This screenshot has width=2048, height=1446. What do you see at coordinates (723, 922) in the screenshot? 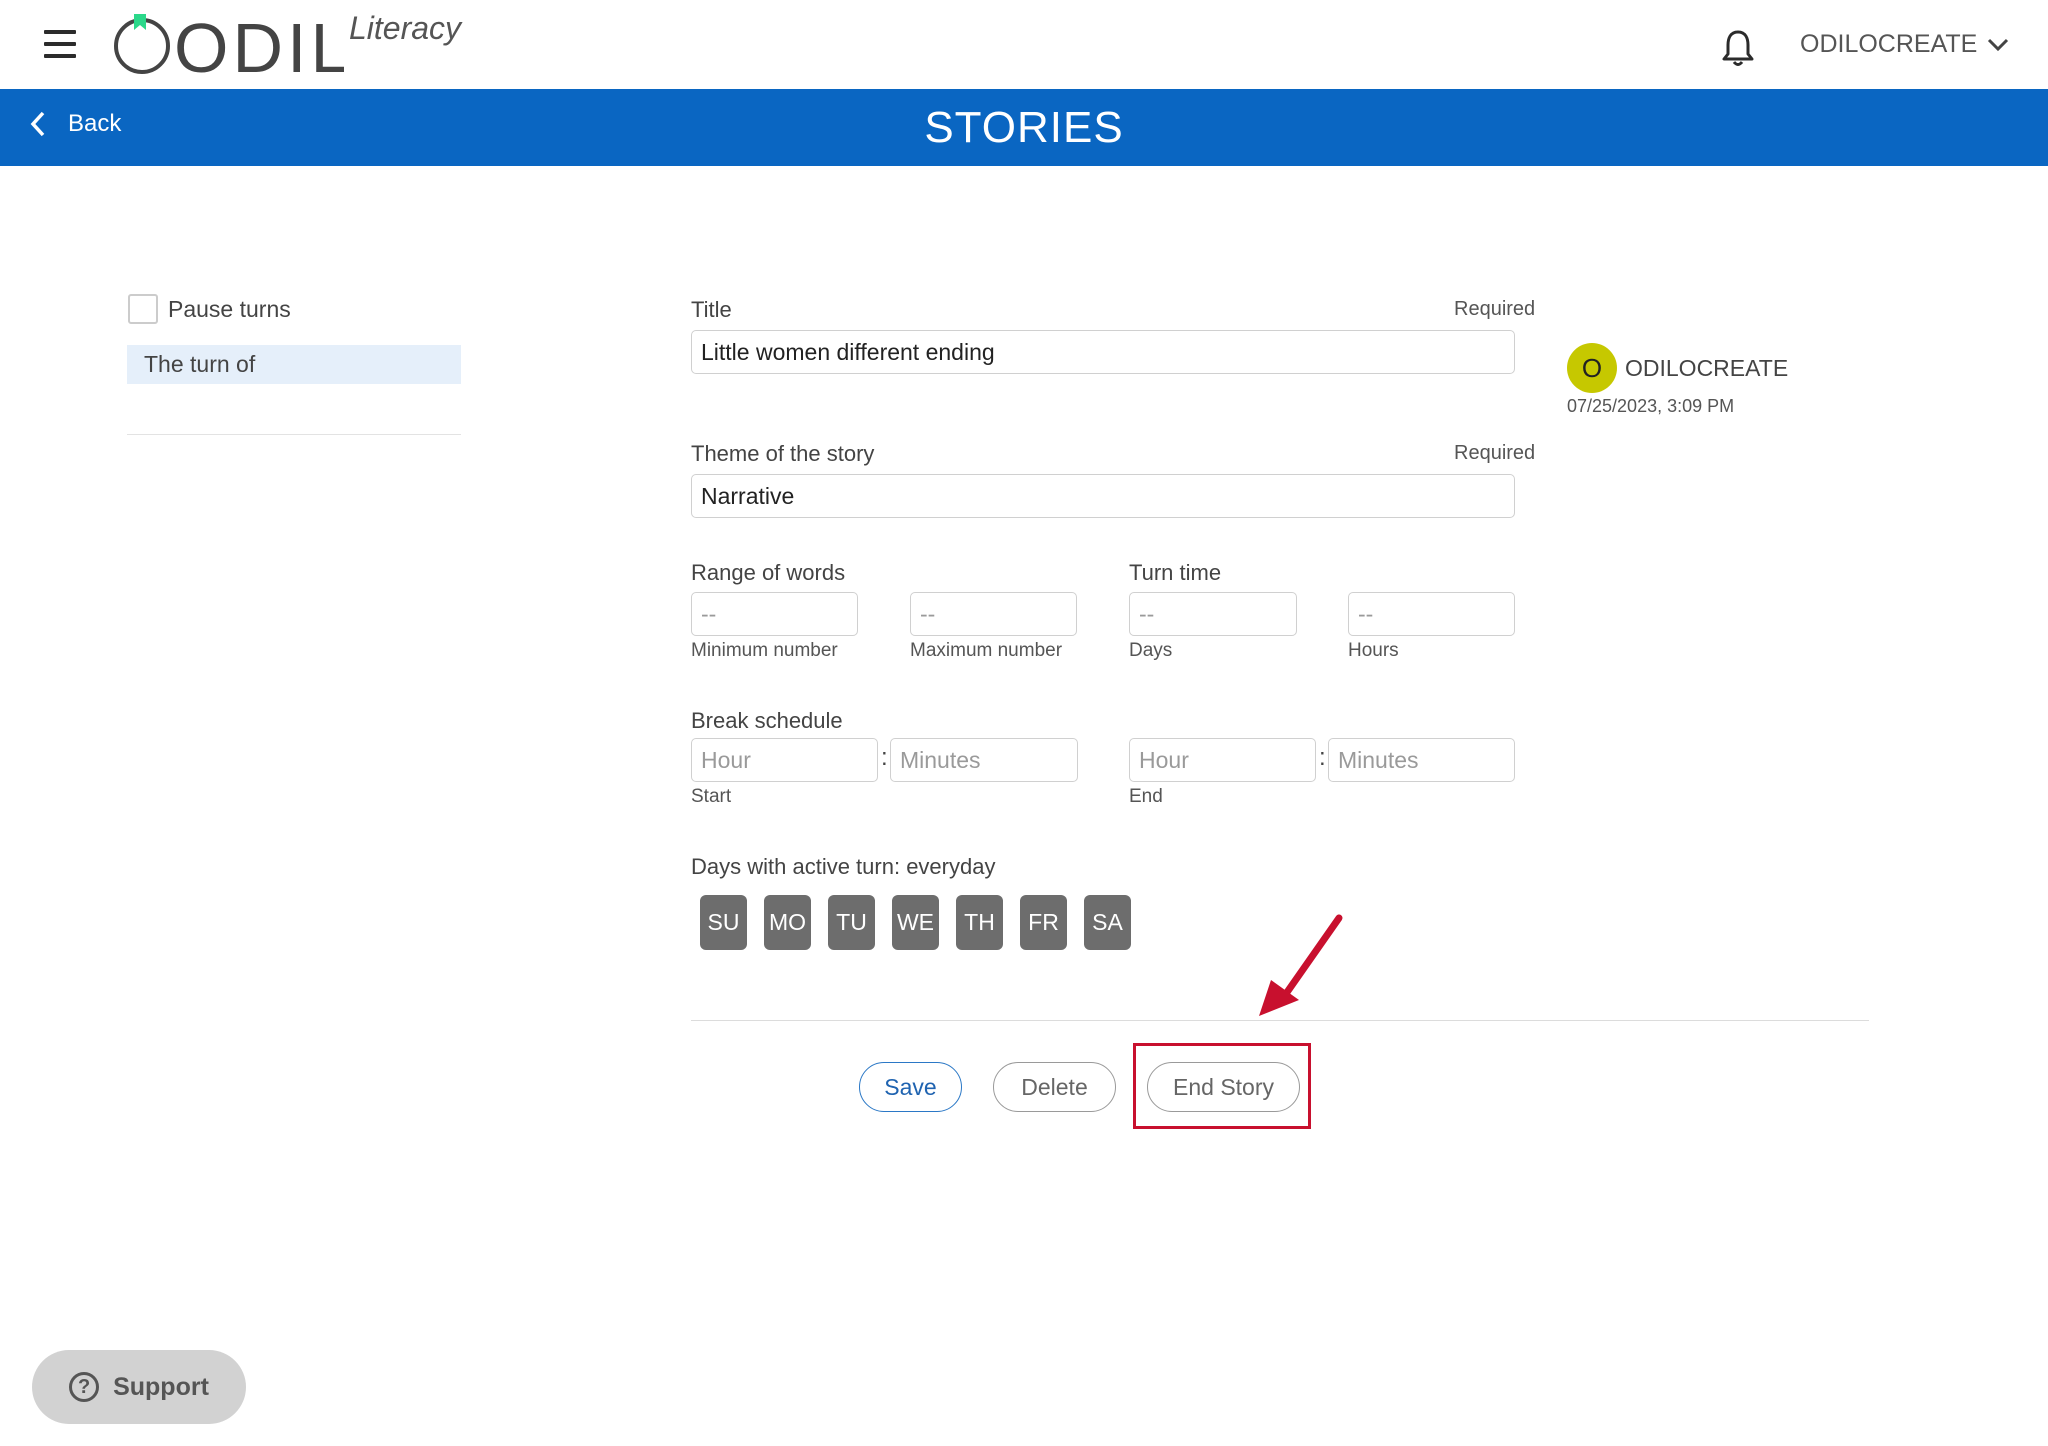
I see `day-su-button: SU` at bounding box center [723, 922].